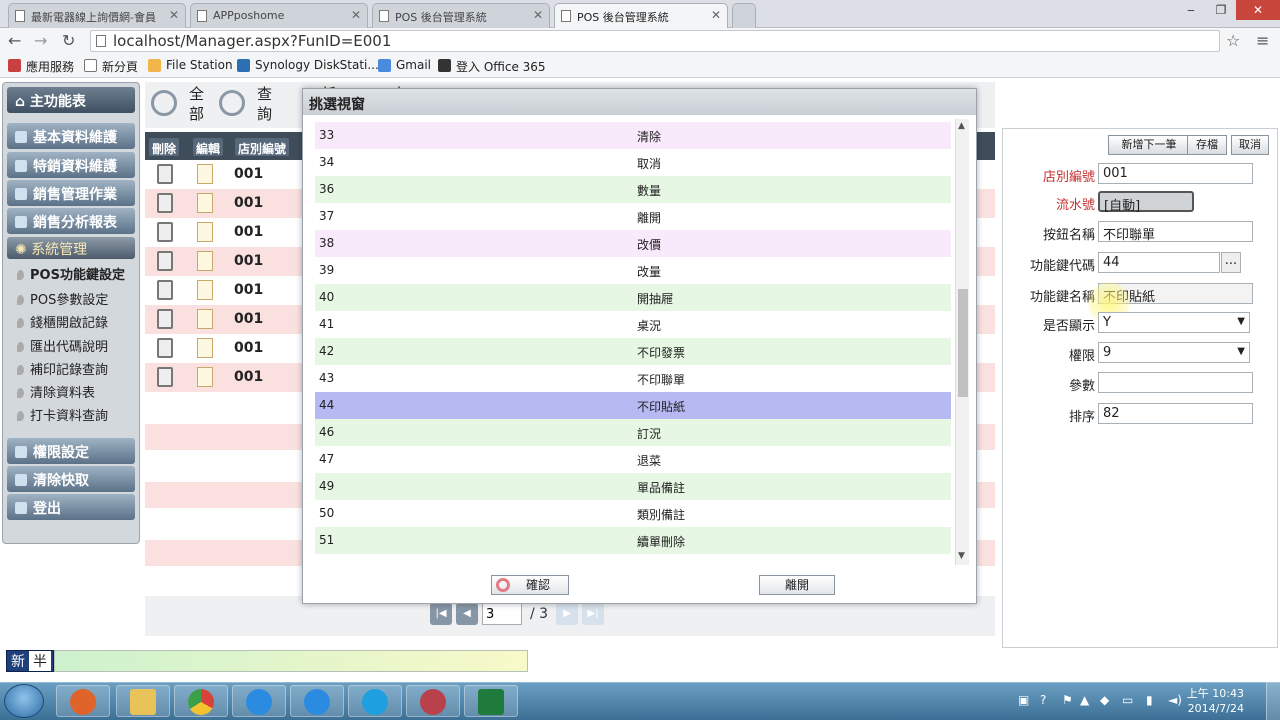 The image size is (1280, 720). I want to click on leave-button: 離開, so click(797, 585).